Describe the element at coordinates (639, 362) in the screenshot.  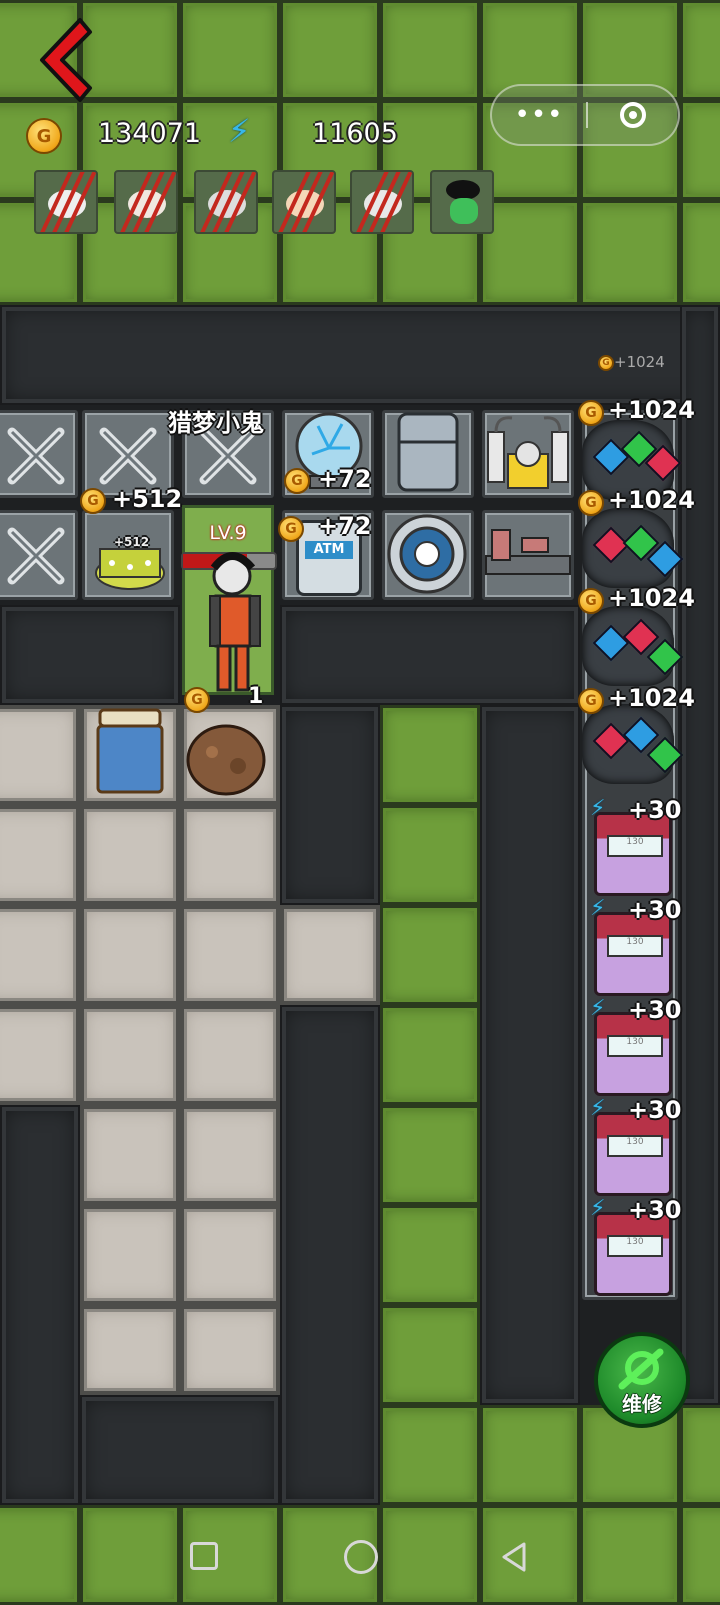
I see `faint-gold-gain: +1024` at that location.